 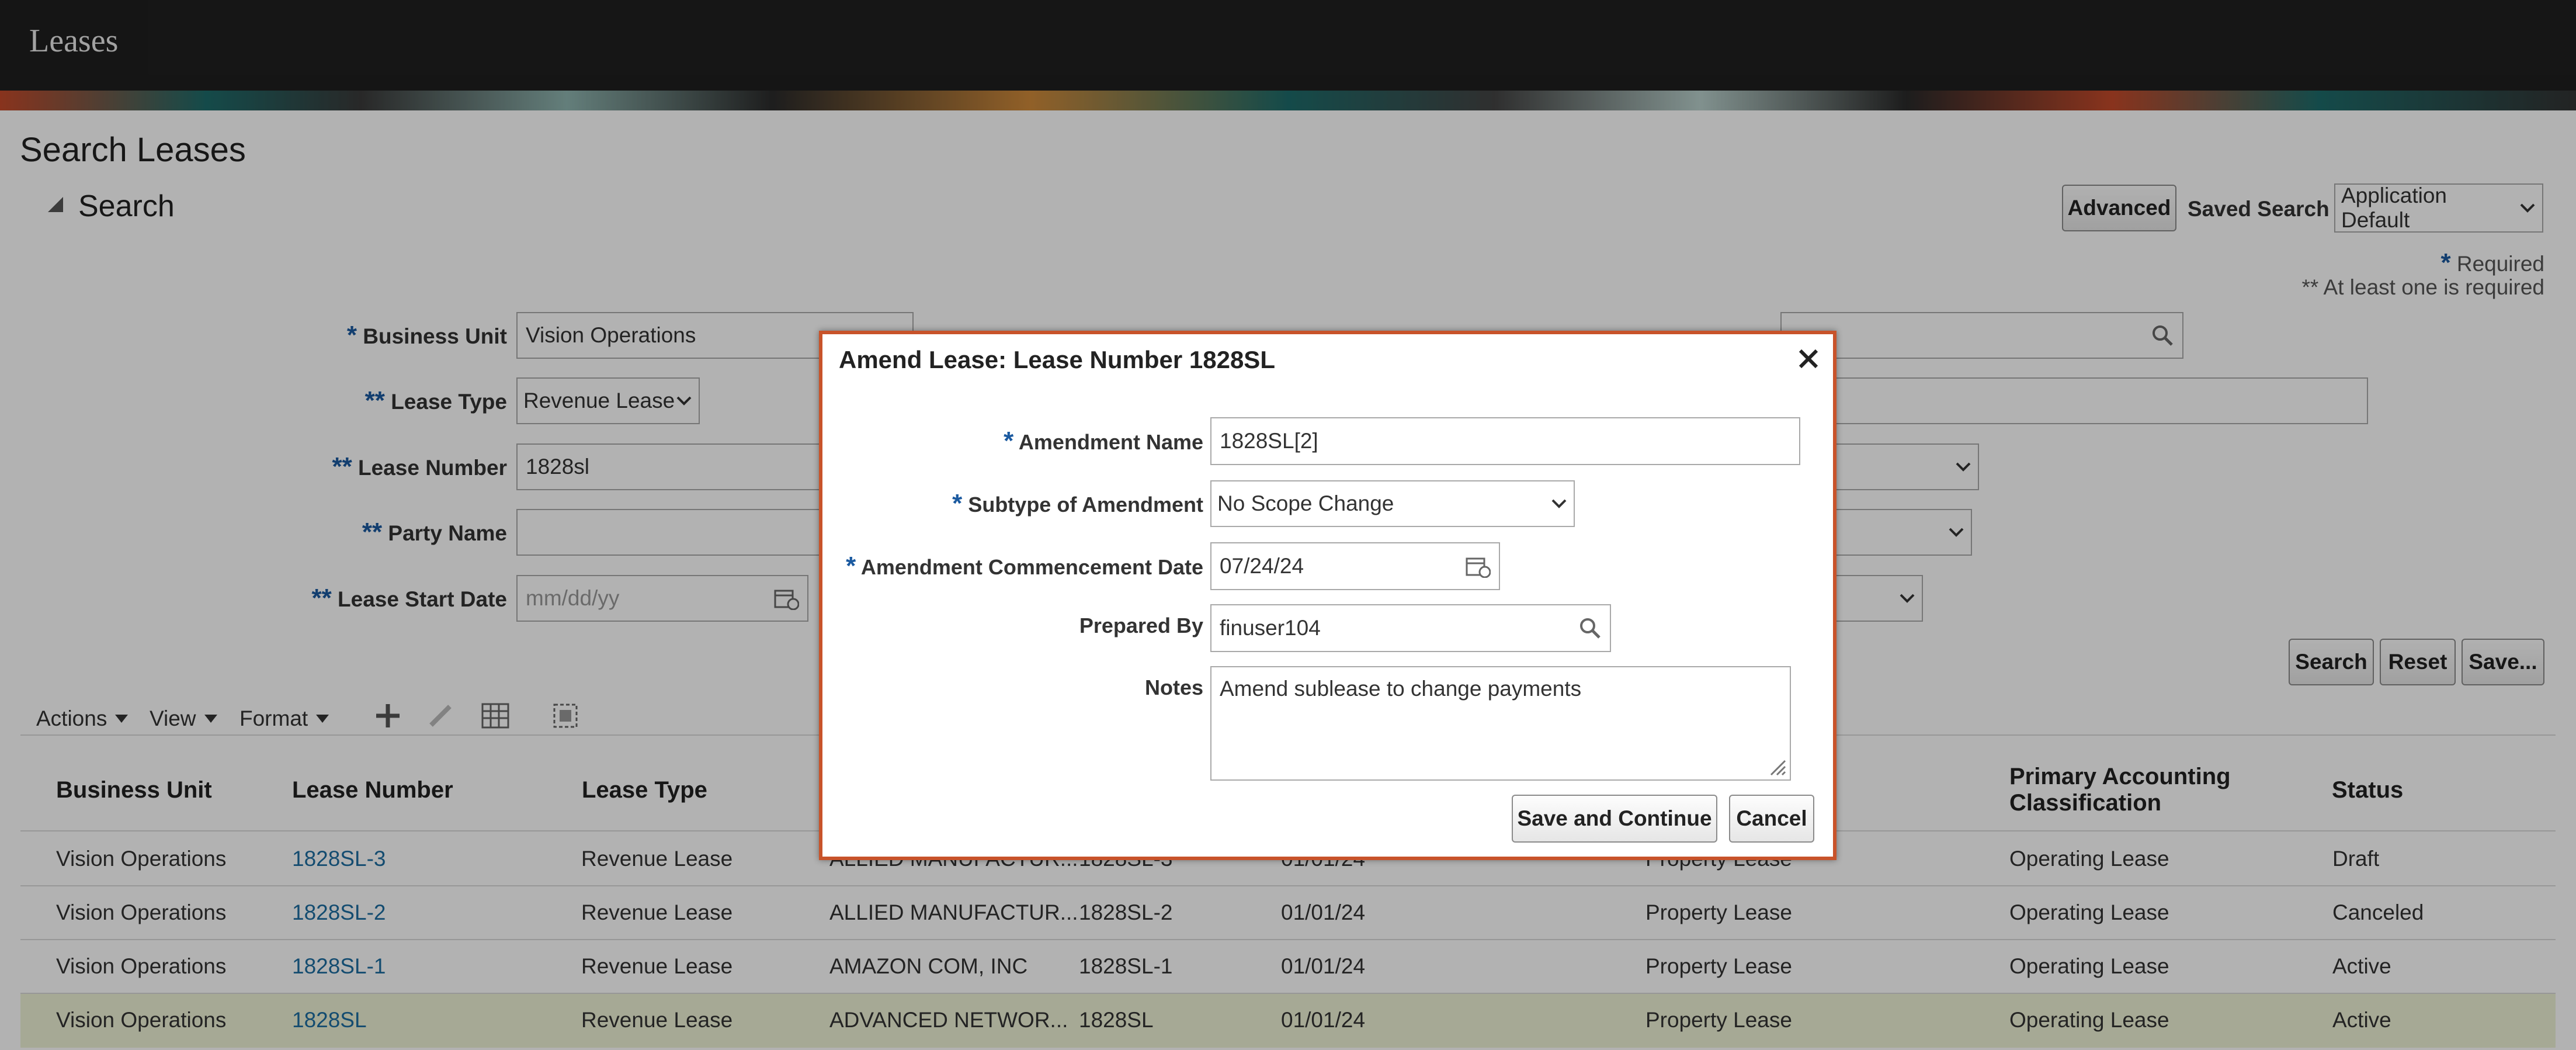 I want to click on prepared-by-value: finuser104, so click(x=1270, y=628).